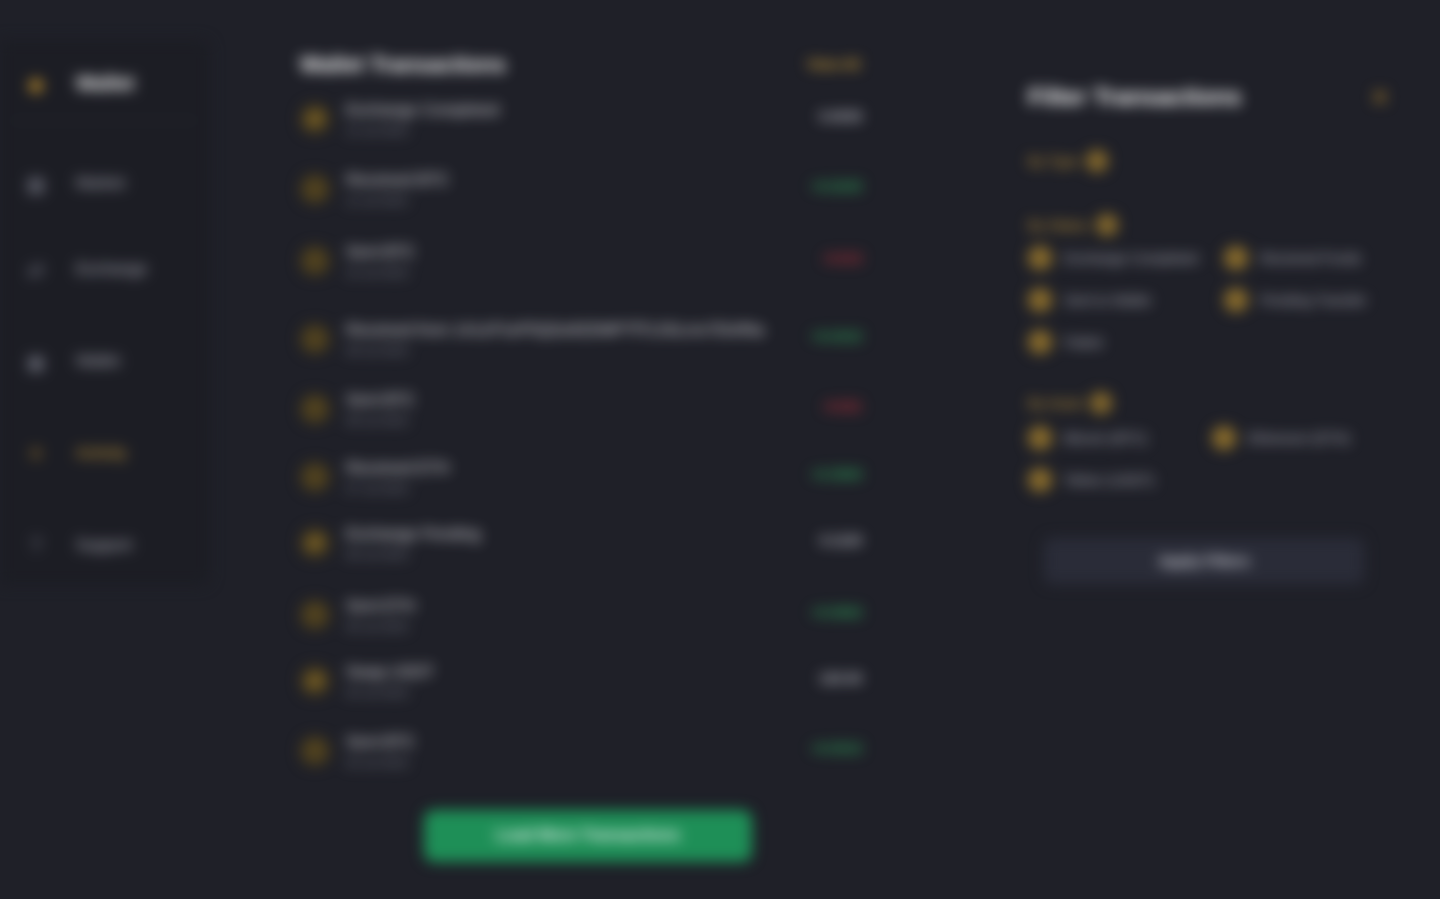 This screenshot has height=899, width=1440. Describe the element at coordinates (104, 120) in the screenshot. I see `sidebar-divider` at that location.